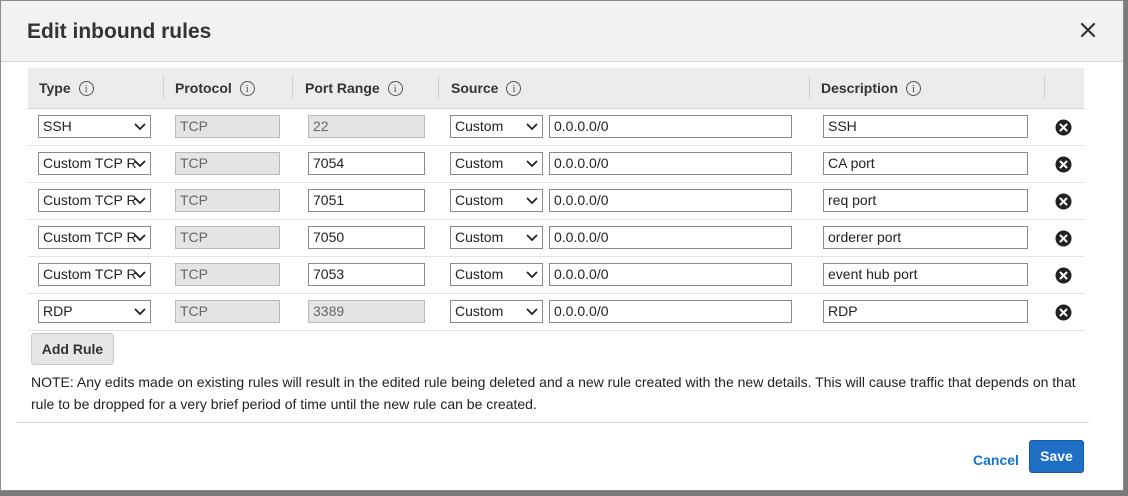  I want to click on port-range-input: 22, so click(366, 126).